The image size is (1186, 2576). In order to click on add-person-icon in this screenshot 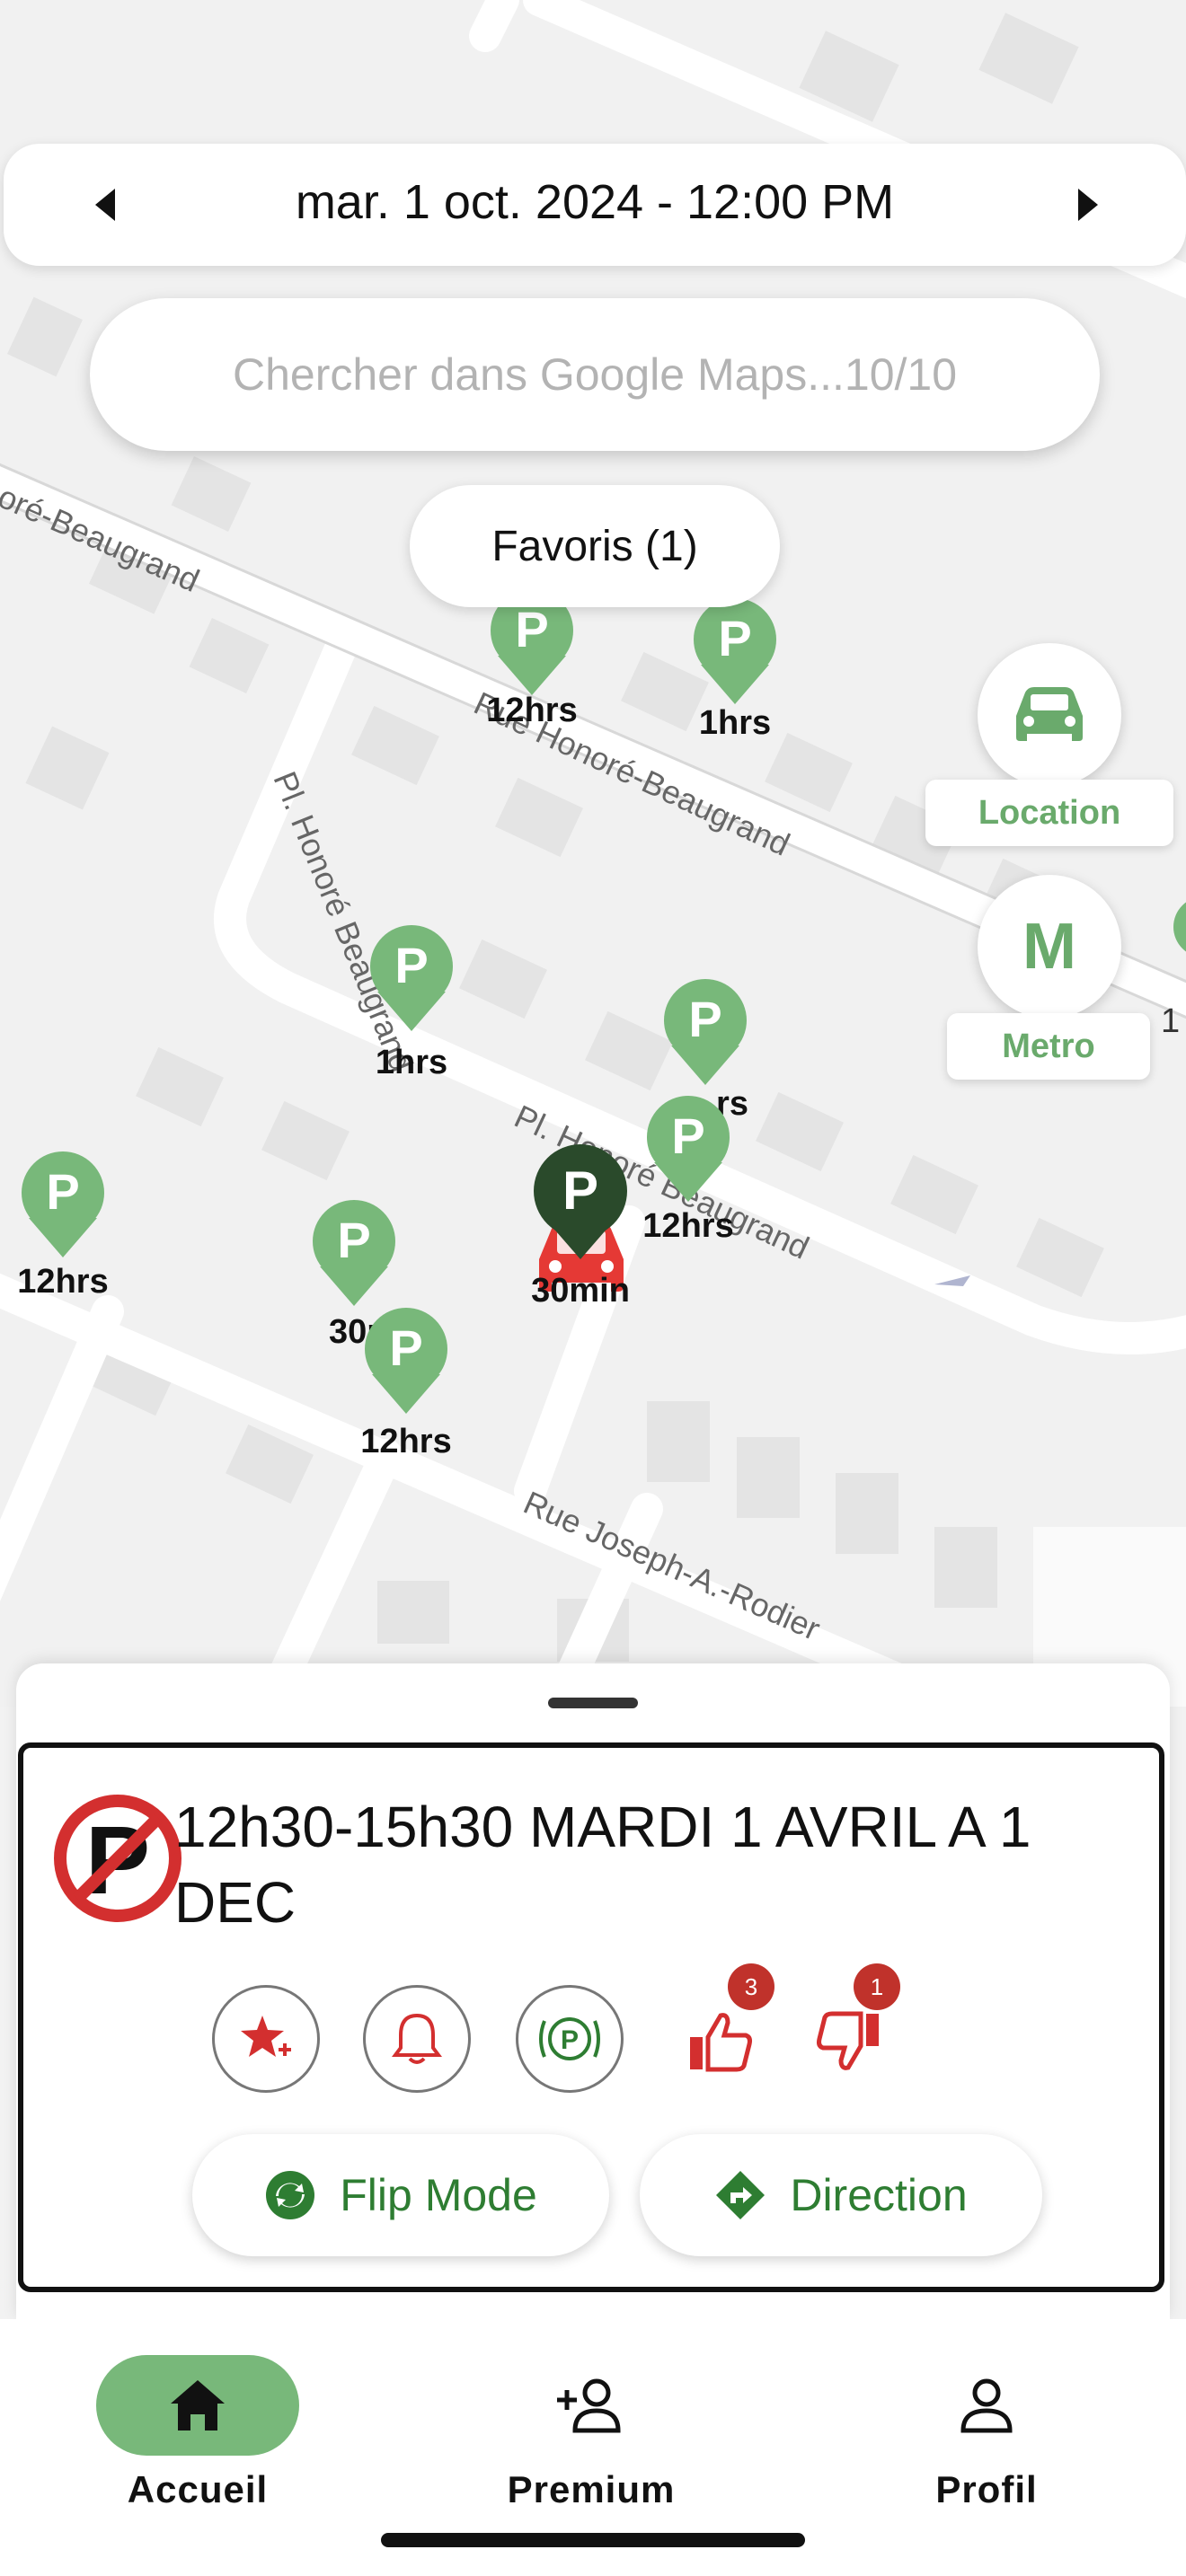, I will do `click(589, 2405)`.